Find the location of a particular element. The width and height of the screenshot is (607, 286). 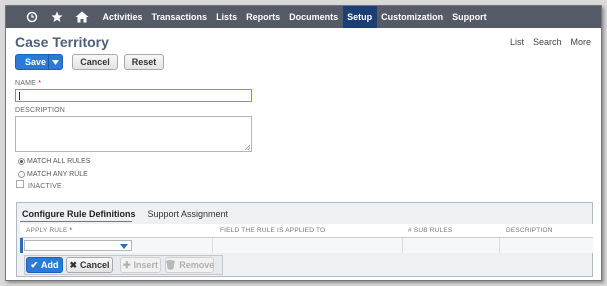

sublist-cancel-button: ✖ Cancel is located at coordinates (89, 265).